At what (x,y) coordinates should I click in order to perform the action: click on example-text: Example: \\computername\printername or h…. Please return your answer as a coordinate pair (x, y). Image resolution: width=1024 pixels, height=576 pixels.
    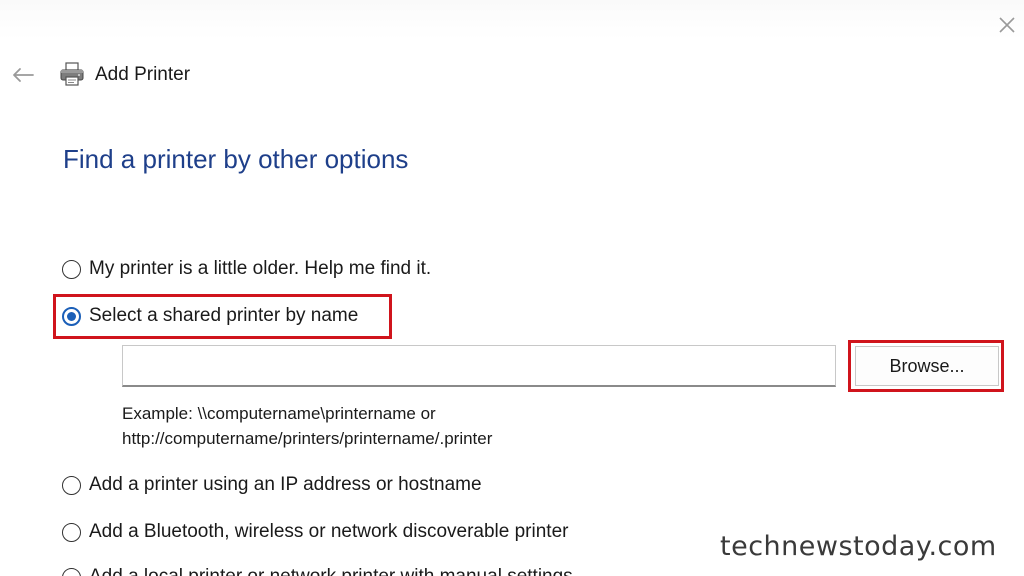
    Looking at the image, I should click on (307, 426).